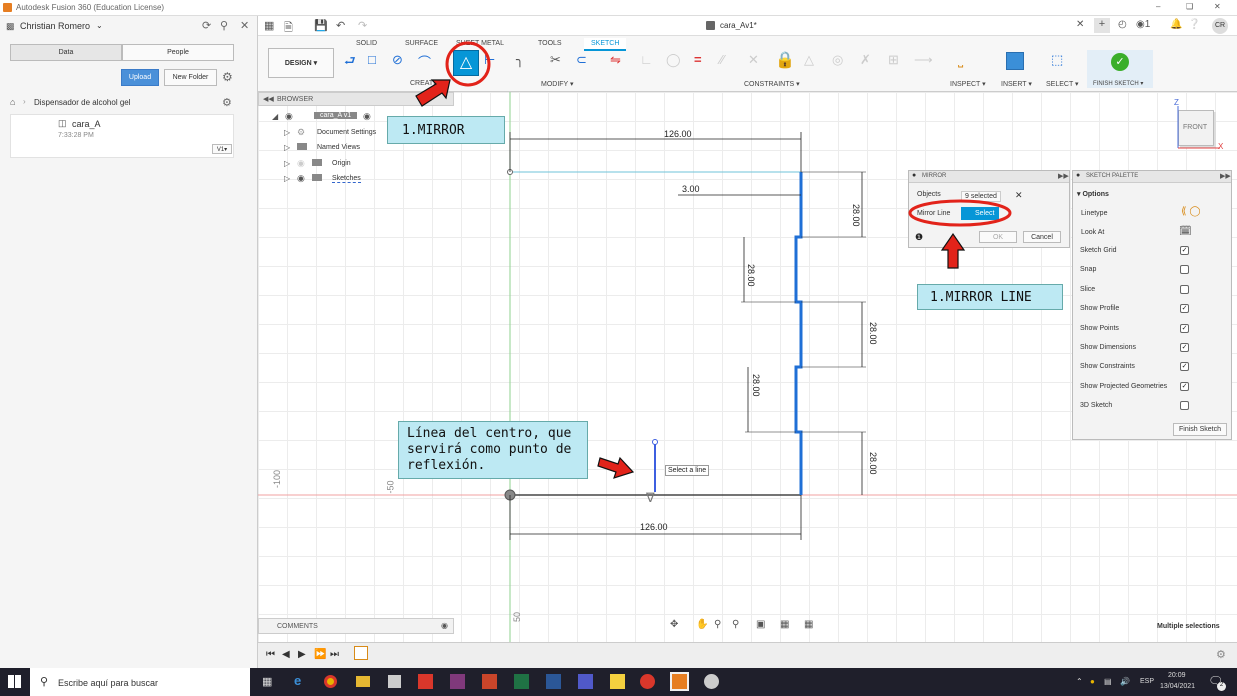 This screenshot has height=696, width=1237. I want to click on select-icon: ⬚, so click(1057, 60).